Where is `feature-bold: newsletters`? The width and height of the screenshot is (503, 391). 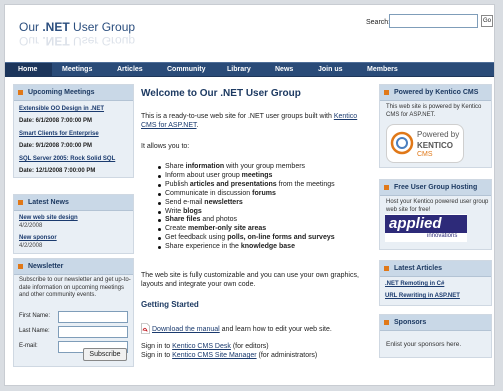 feature-bold: newsletters is located at coordinates (223, 202).